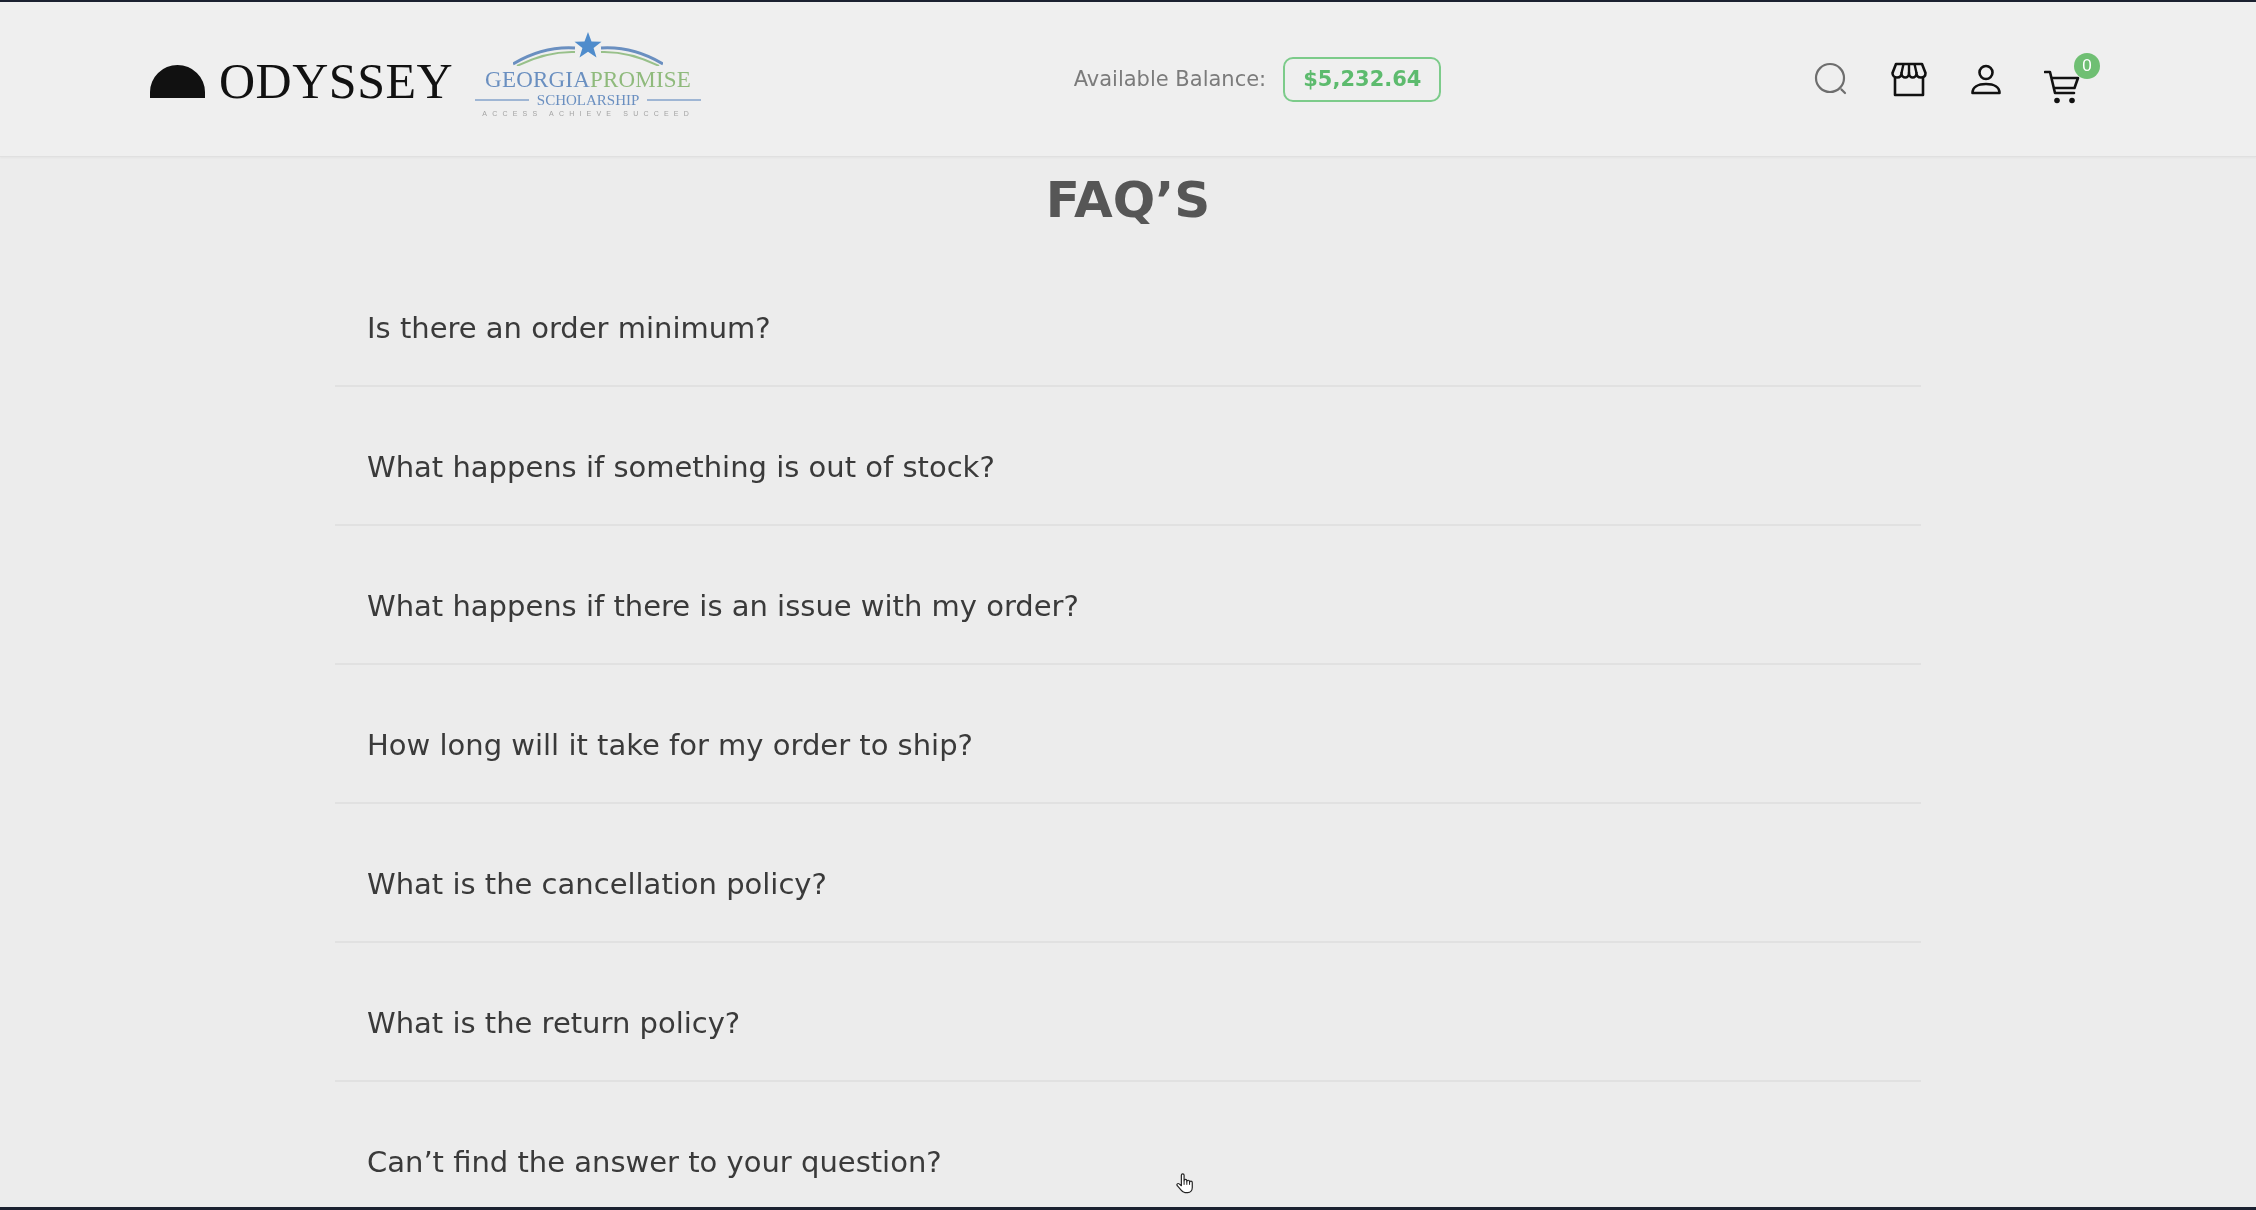 The width and height of the screenshot is (2256, 1210). Describe the element at coordinates (641, 79) in the screenshot. I see `logo-word: PROMISE` at that location.